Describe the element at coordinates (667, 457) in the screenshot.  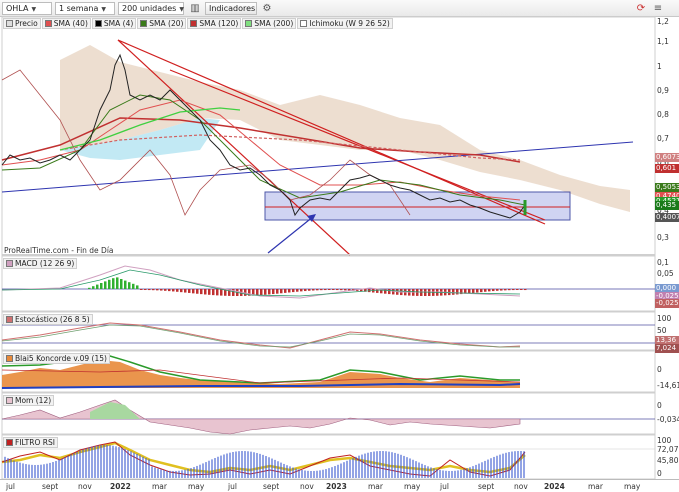
I see `rsi-axis: 100 72,07 45,80 0` at that location.